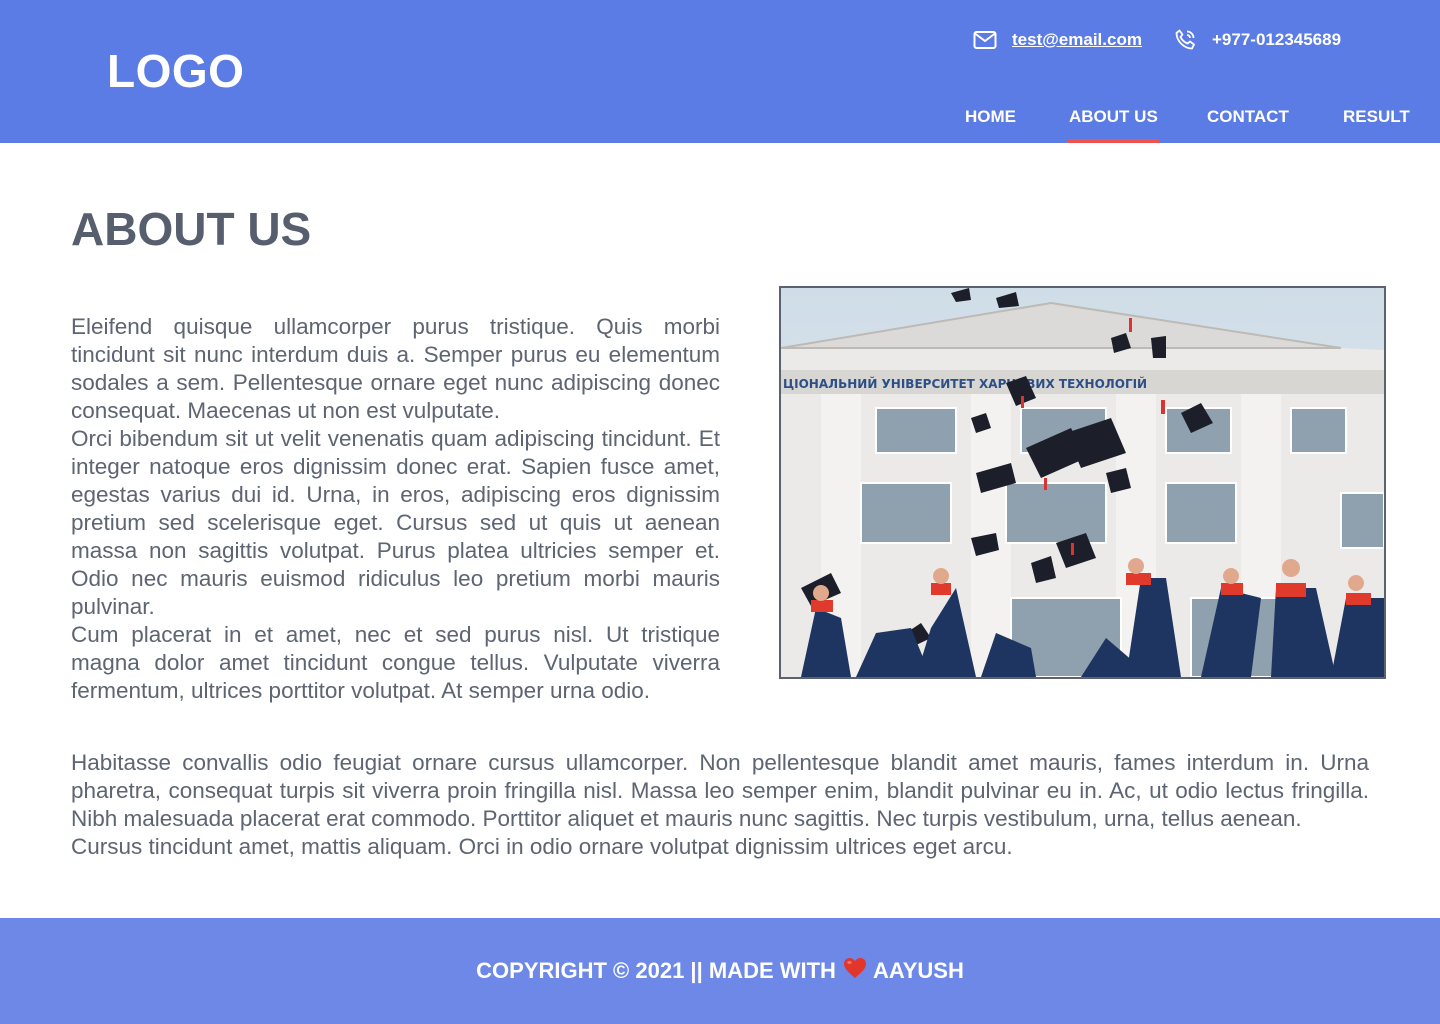  I want to click on nav-item-result: RESULT, so click(1376, 124).